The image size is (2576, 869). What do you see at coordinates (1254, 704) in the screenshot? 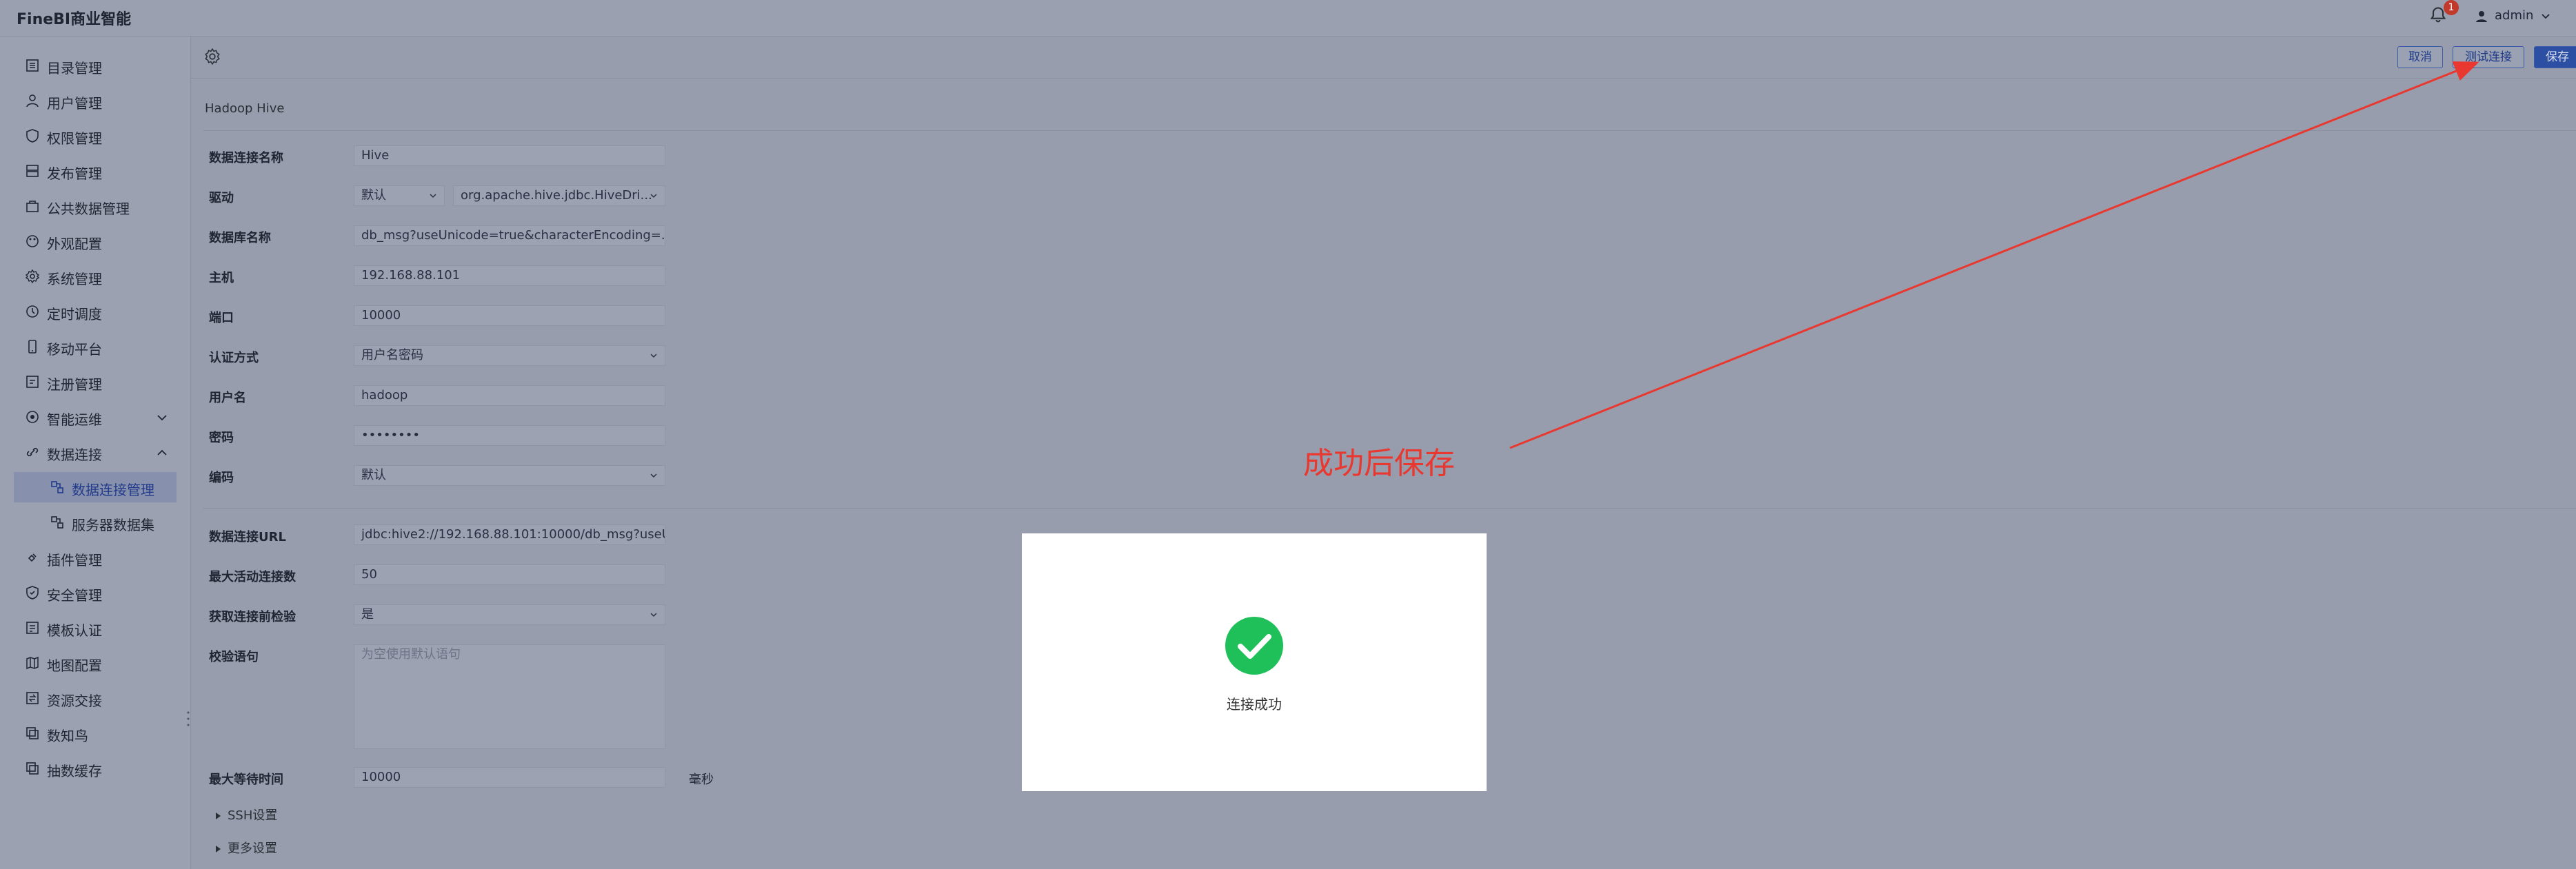
I see `success-message: 连接成功` at bounding box center [1254, 704].